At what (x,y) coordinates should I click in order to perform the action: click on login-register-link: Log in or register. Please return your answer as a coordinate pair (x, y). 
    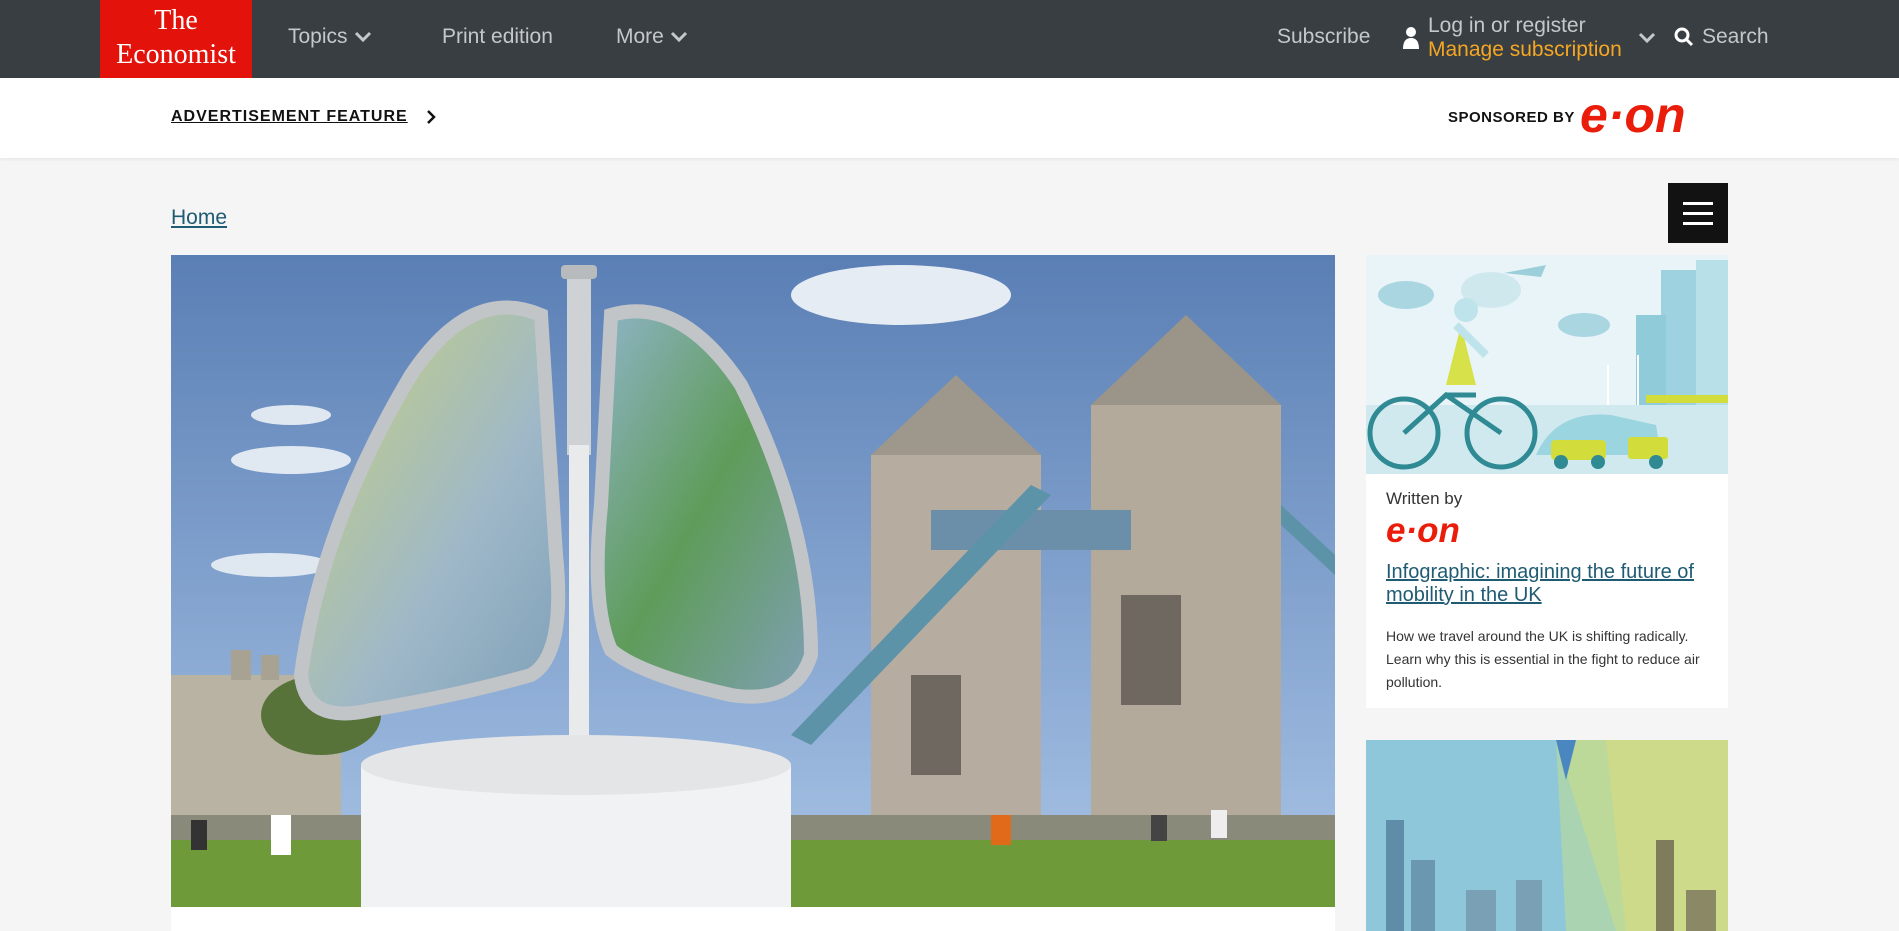
    Looking at the image, I should click on (1525, 26).